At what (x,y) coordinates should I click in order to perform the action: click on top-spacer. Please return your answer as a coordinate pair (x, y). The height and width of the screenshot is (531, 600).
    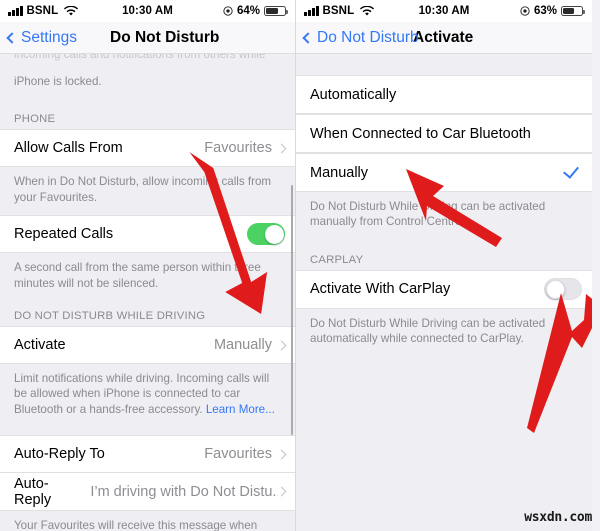
    Looking at the image, I should click on (444, 64).